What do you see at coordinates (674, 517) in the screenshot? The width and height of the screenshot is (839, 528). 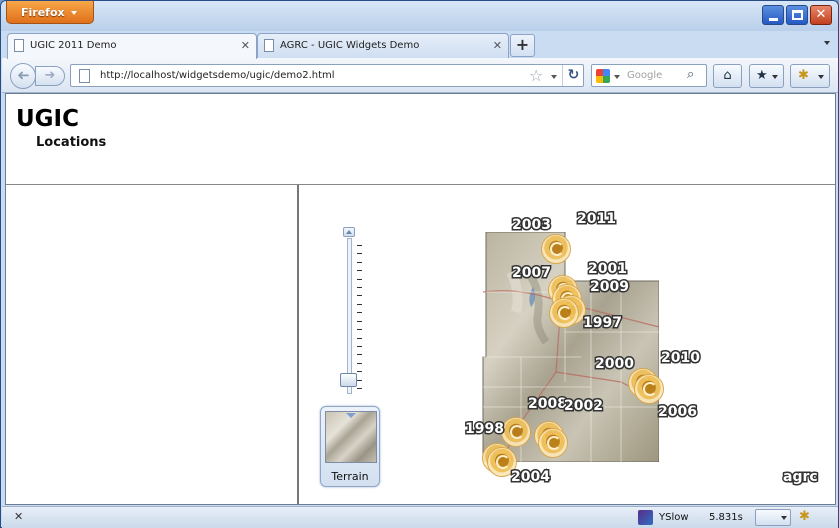 I see `yslow-label: YSlow` at bounding box center [674, 517].